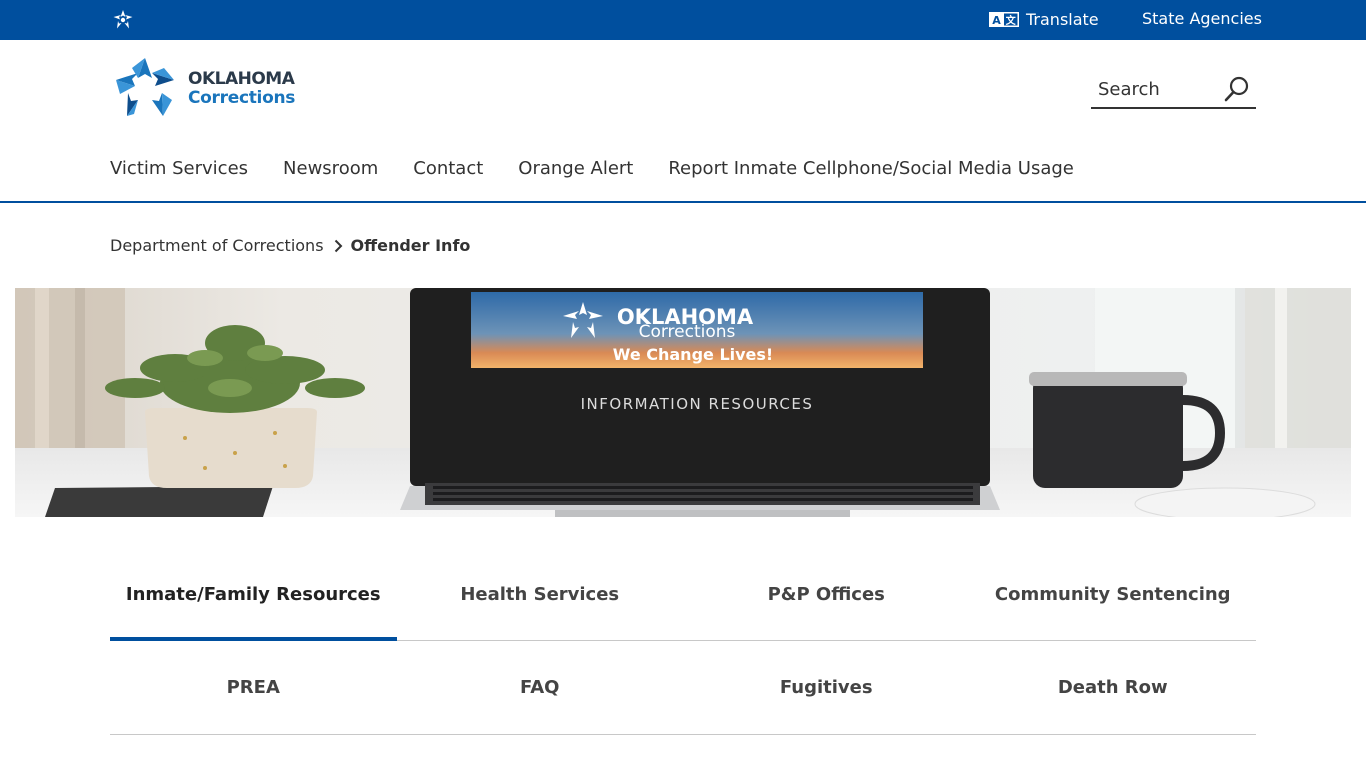 This screenshot has height=768, width=1366. I want to click on nav-orange-alert: Orange Alert, so click(575, 168).